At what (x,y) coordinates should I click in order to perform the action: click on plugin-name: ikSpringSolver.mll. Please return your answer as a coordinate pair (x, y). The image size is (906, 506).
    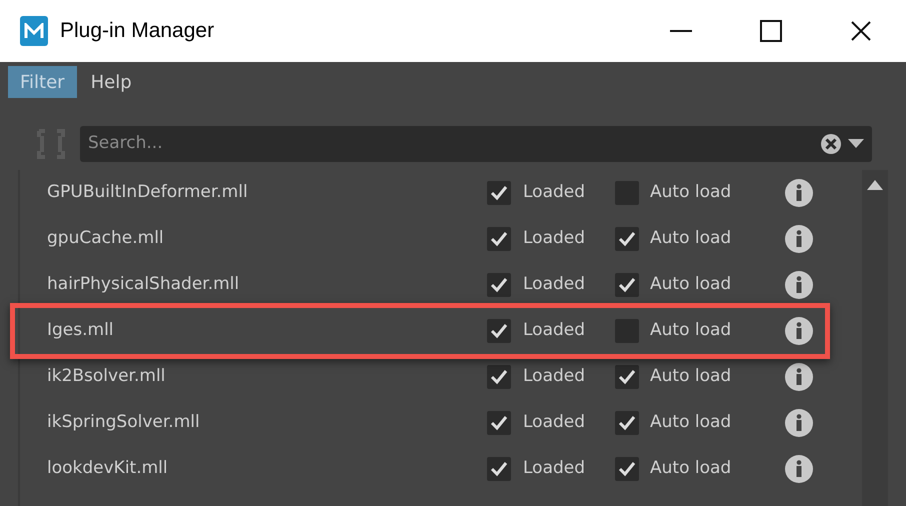
    Looking at the image, I should click on (124, 422).